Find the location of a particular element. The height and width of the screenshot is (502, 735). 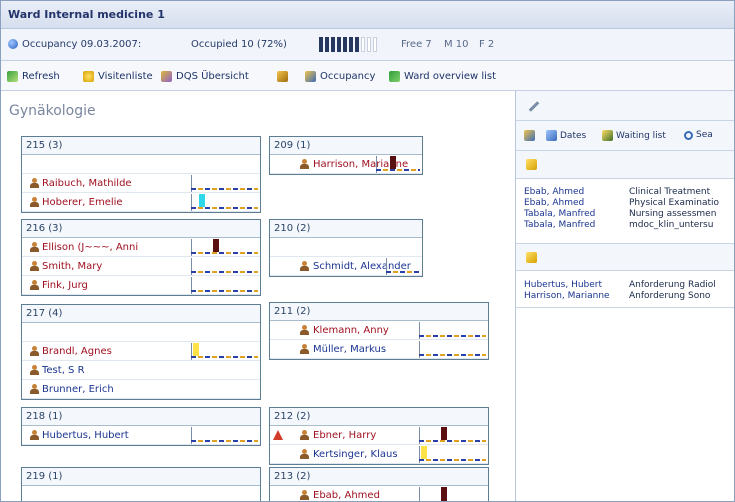

request-row: Hubertus, Hubert Anforderung Radiol is located at coordinates (620, 285).